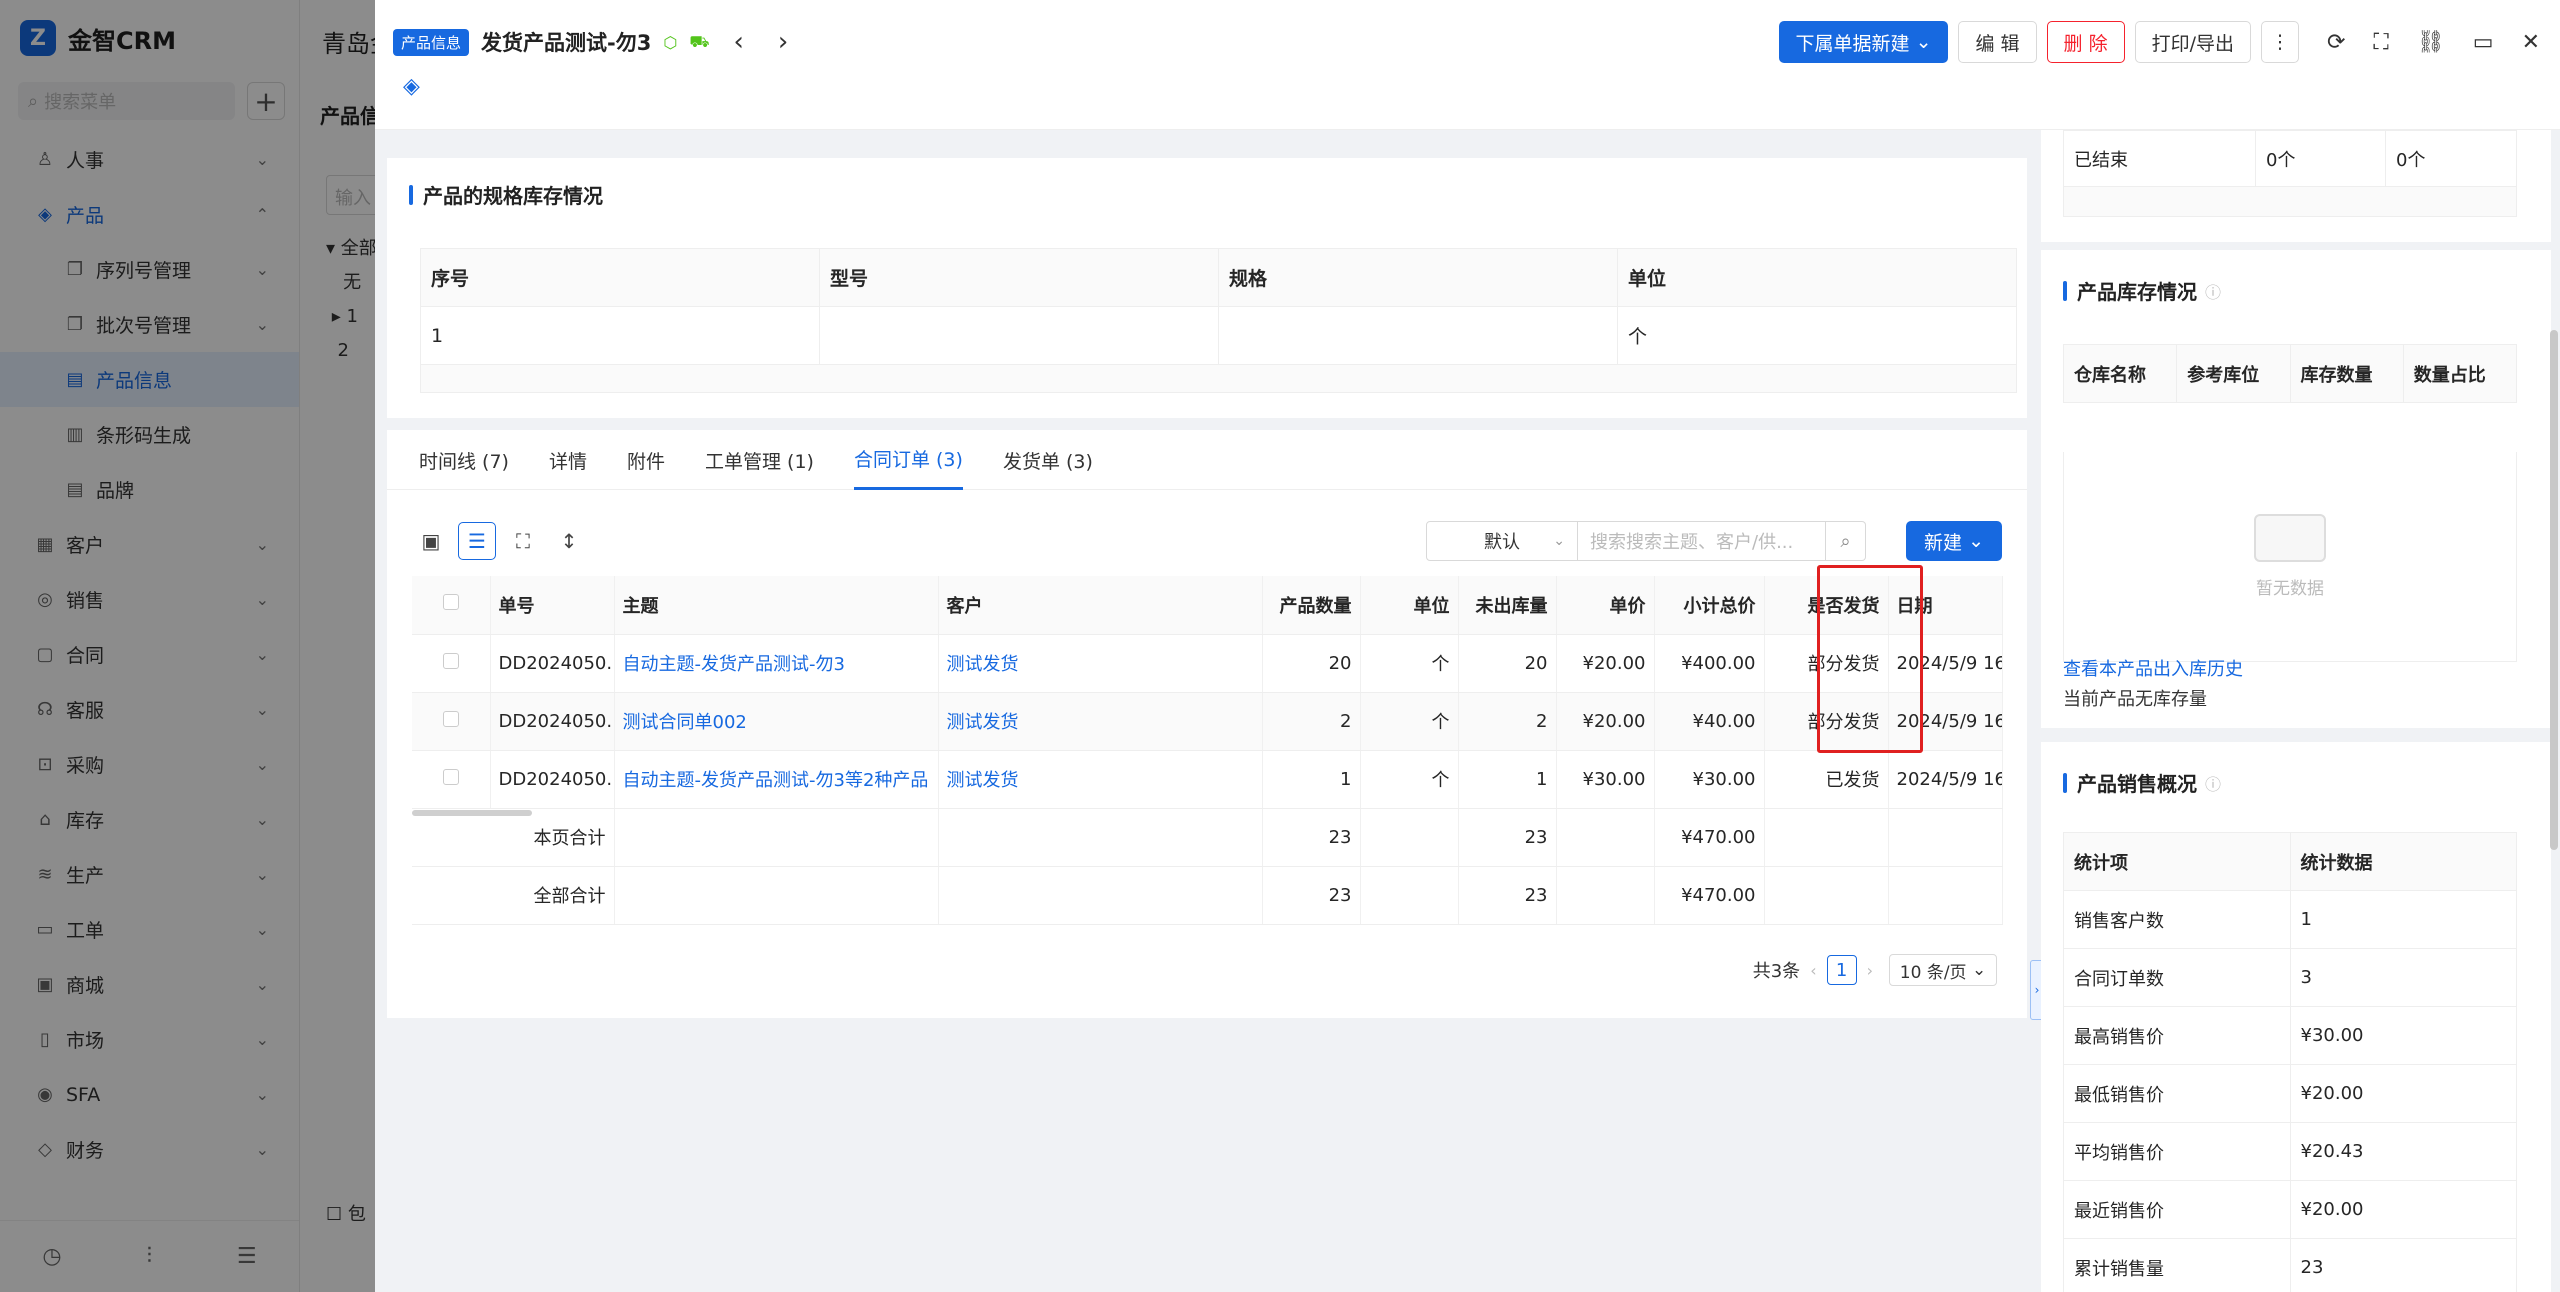 Image resolution: width=2560 pixels, height=1292 pixels. Describe the element at coordinates (1943, 970) in the screenshot. I see `page-size-select: 10 条/页 ⌄` at that location.